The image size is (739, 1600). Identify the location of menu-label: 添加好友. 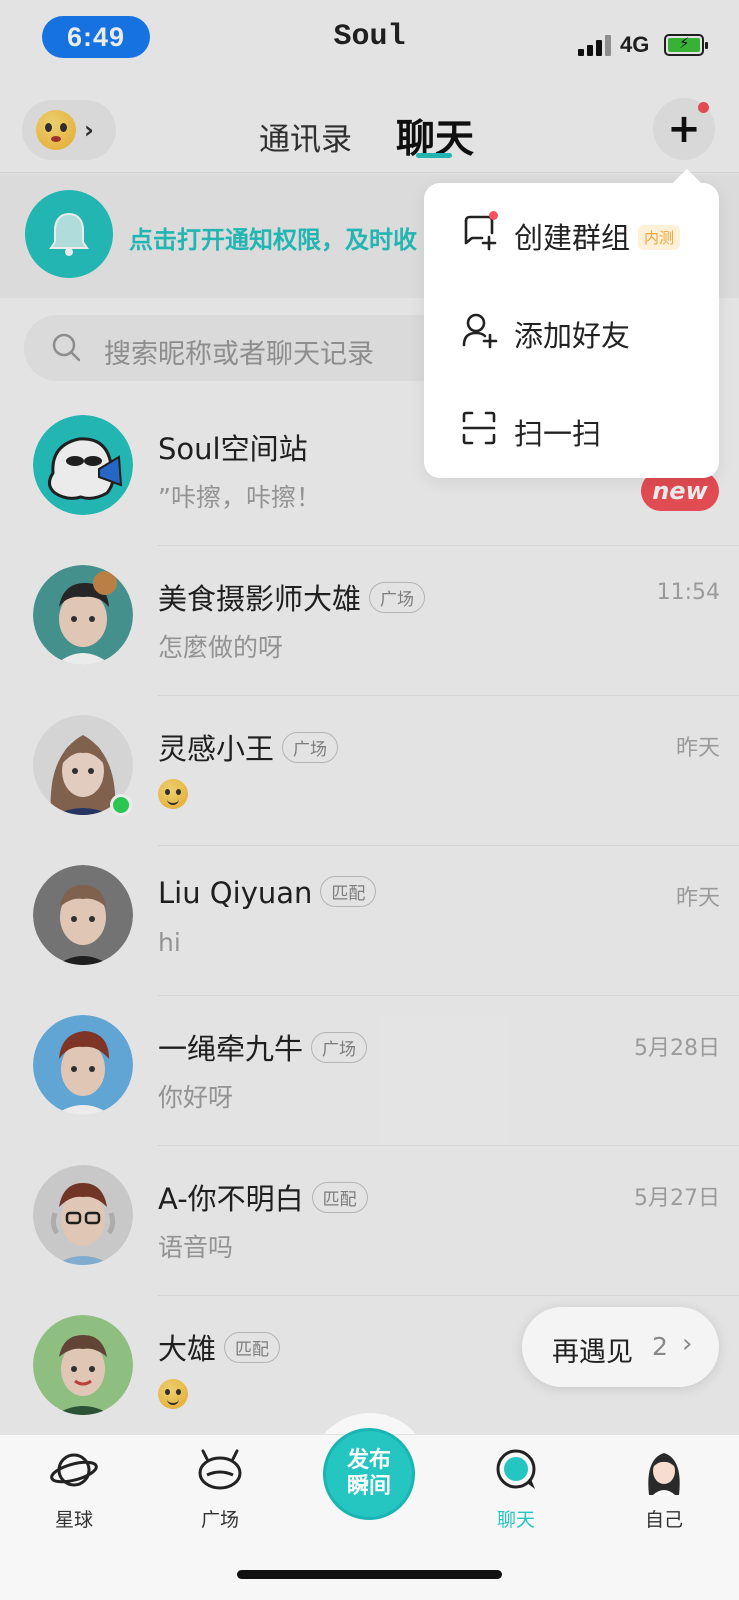
(572, 336).